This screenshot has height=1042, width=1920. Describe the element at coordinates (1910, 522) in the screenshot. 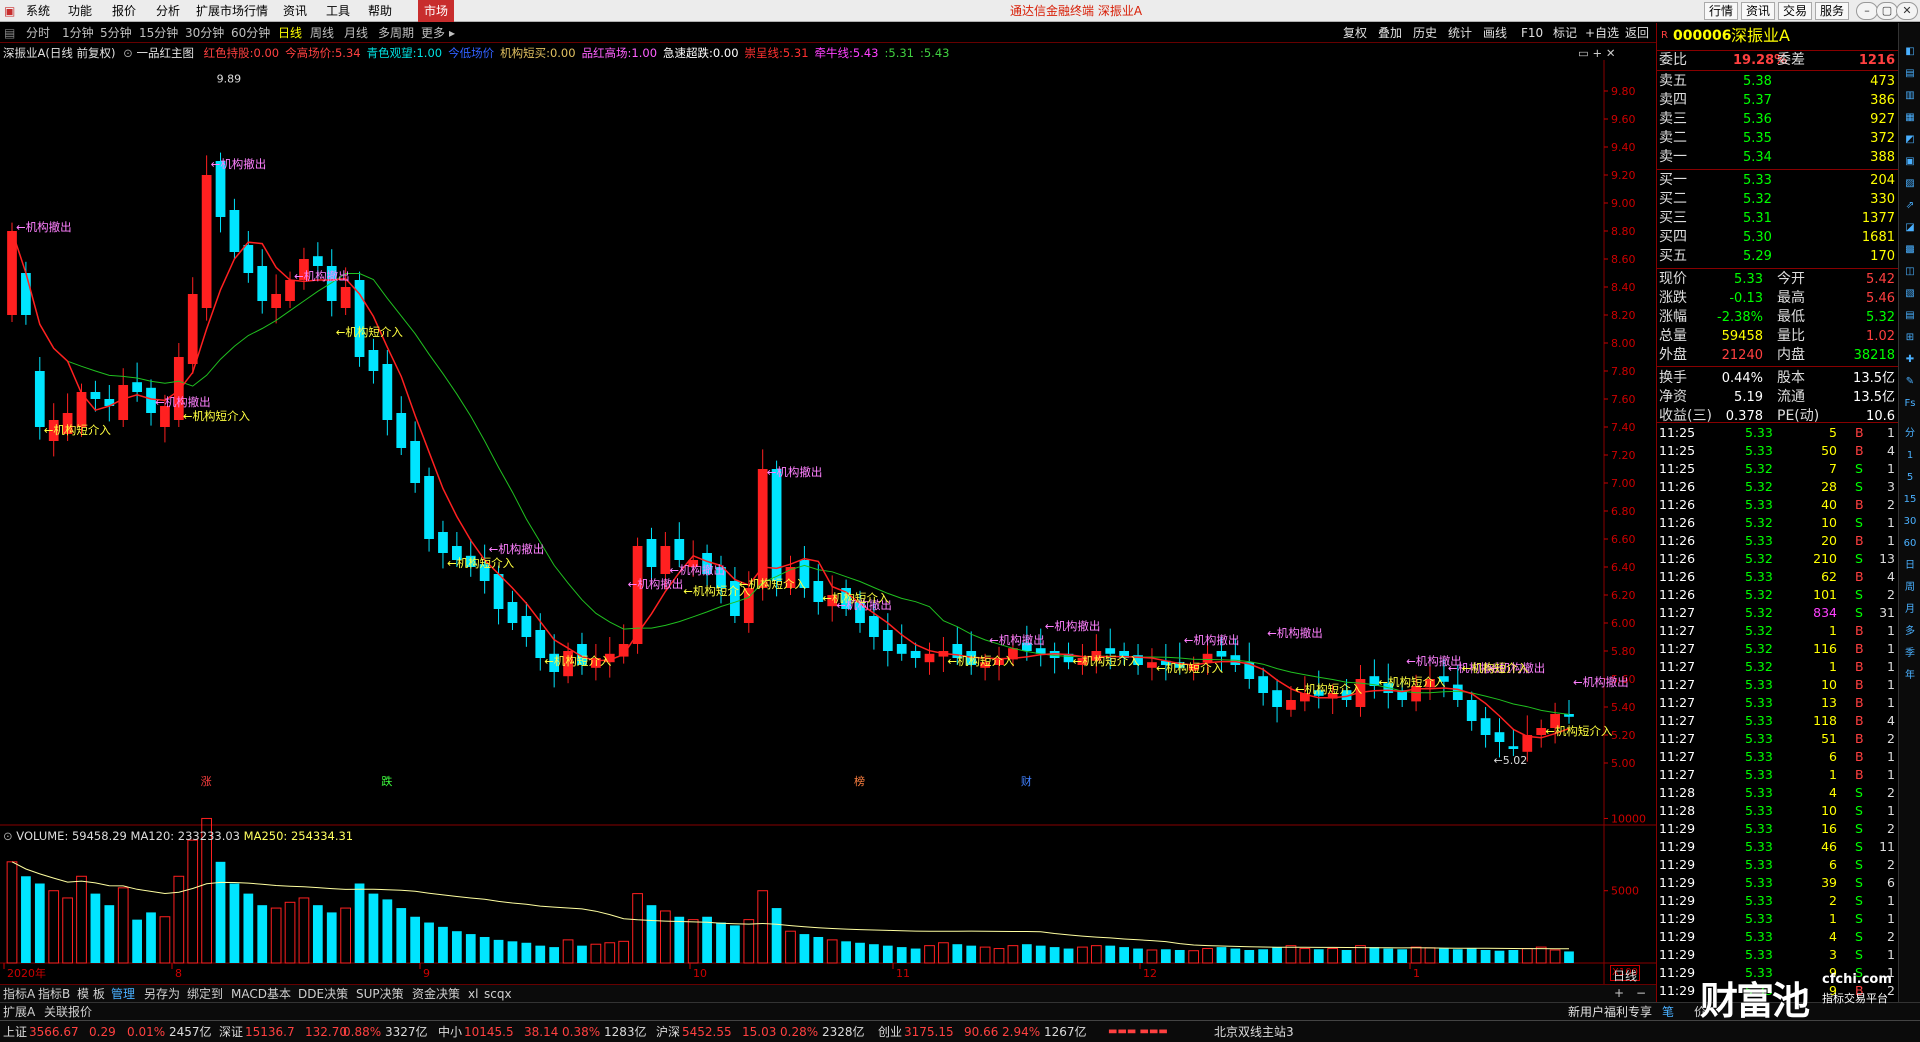

I see `side-period-icon: 30` at that location.